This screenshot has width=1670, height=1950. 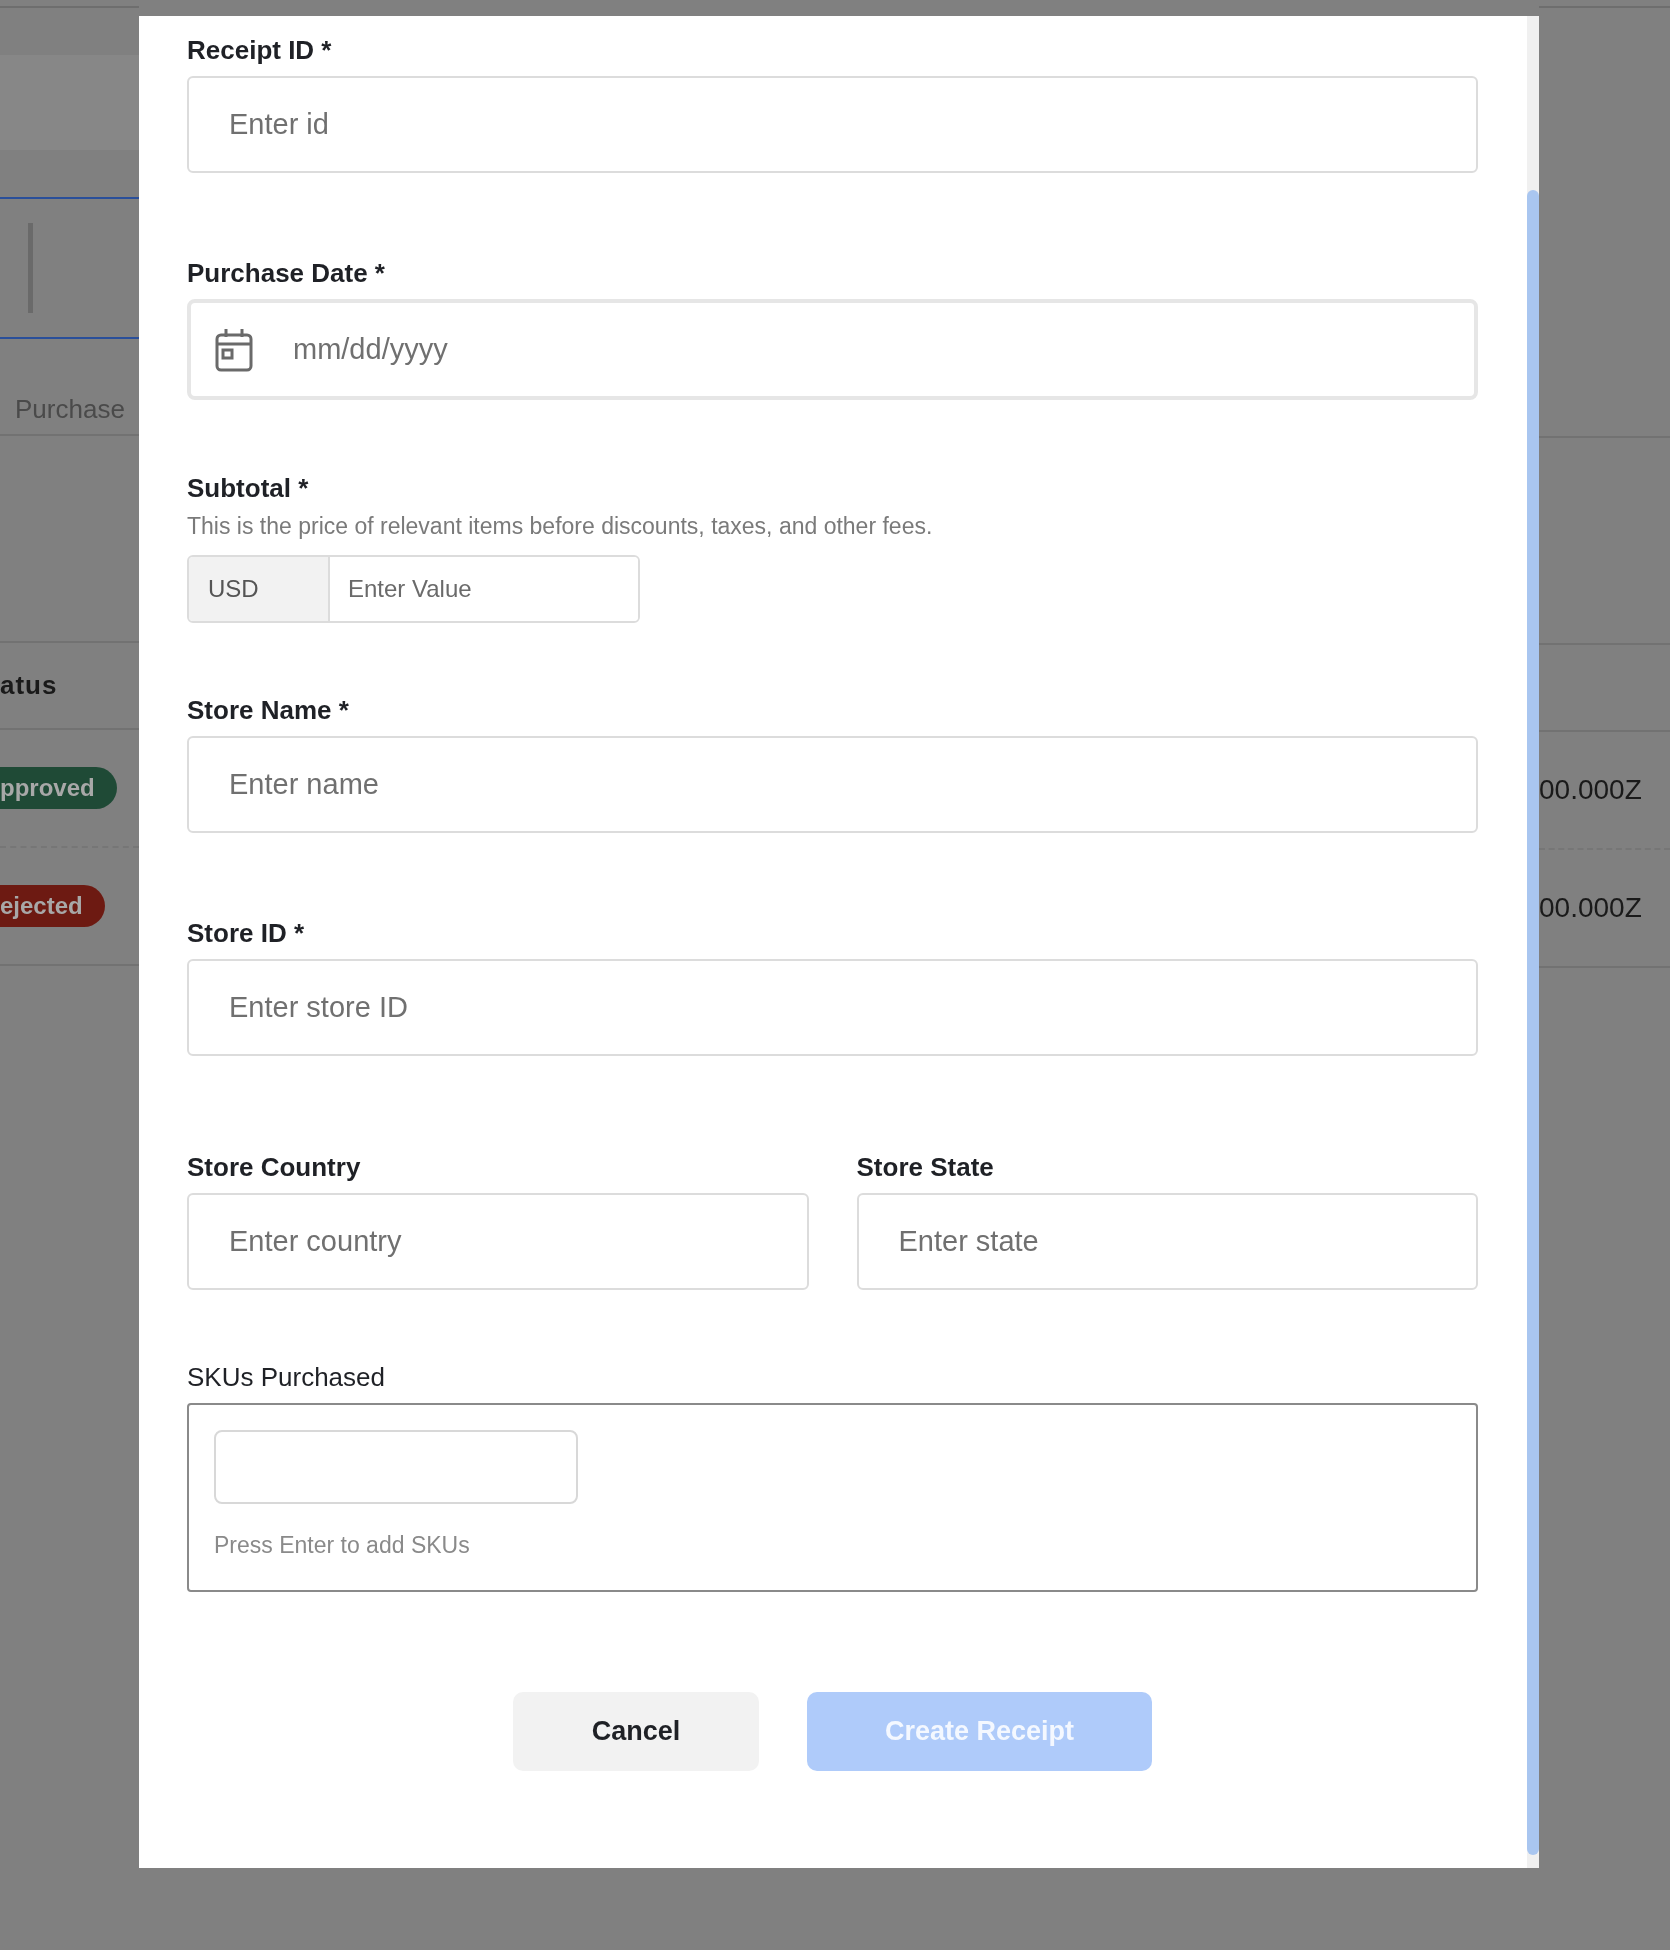 What do you see at coordinates (58, 788) in the screenshot?
I see `status-badge: pproved` at bounding box center [58, 788].